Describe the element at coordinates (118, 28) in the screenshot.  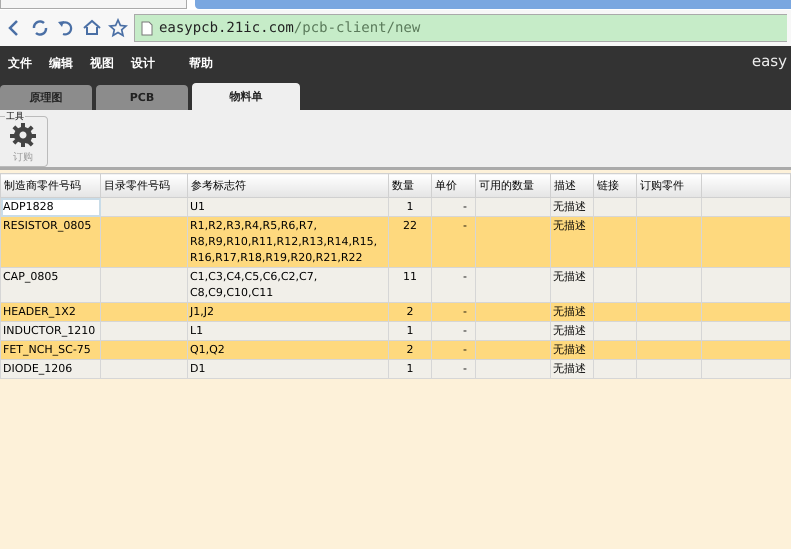
I see `star-icon` at that location.